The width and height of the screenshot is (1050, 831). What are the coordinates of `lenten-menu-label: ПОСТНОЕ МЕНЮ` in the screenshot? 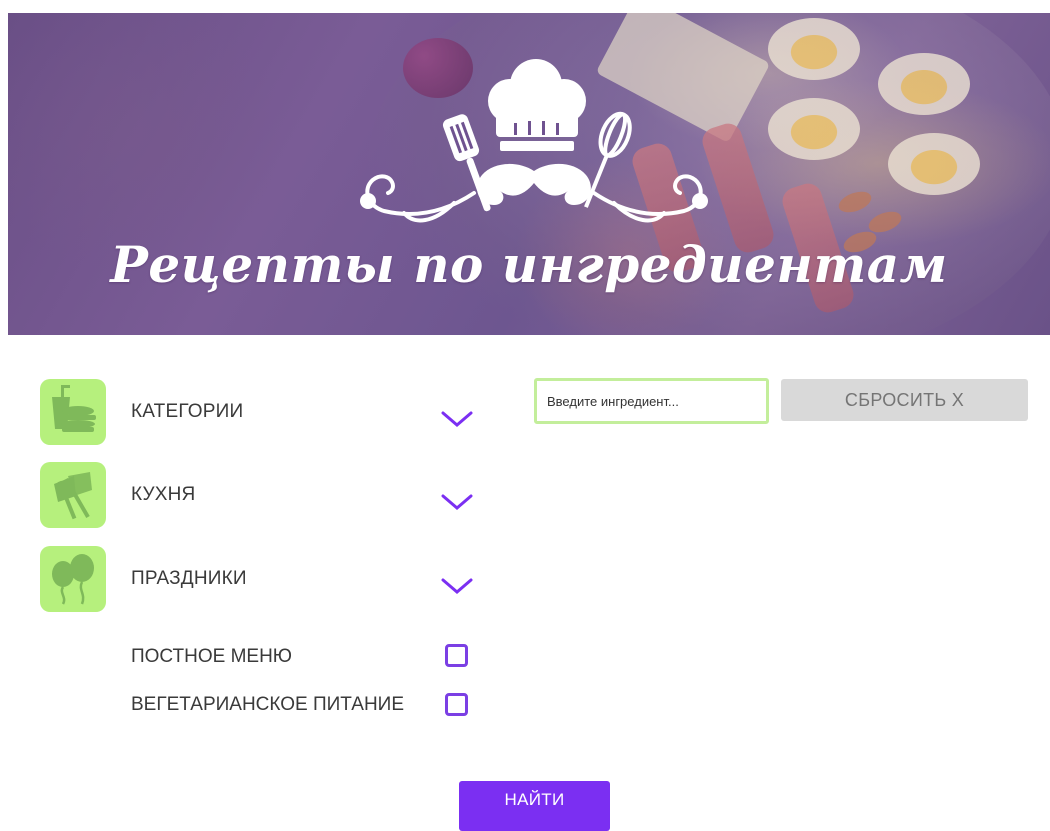 It's located at (211, 656).